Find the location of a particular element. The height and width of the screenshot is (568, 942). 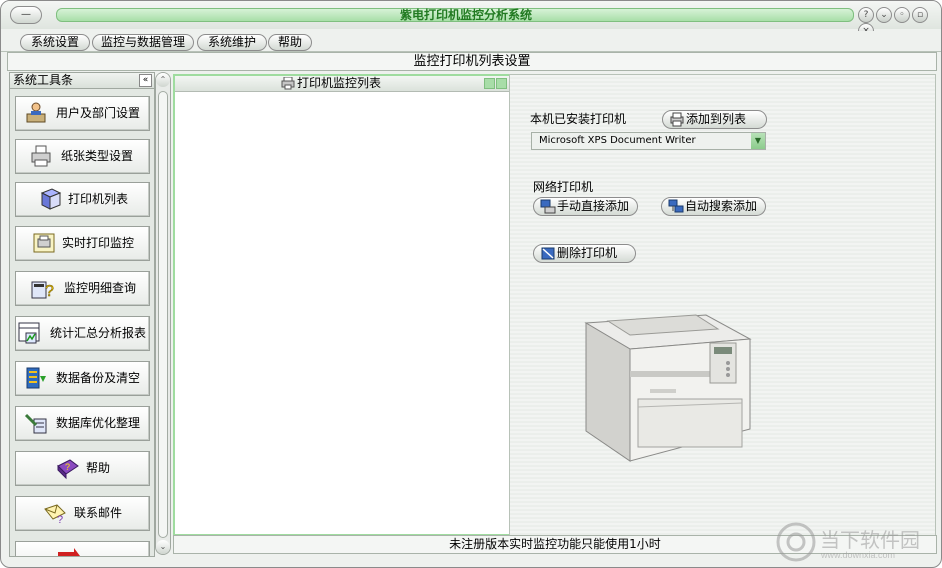

watermark-url: www.downxia.com is located at coordinates (858, 555).